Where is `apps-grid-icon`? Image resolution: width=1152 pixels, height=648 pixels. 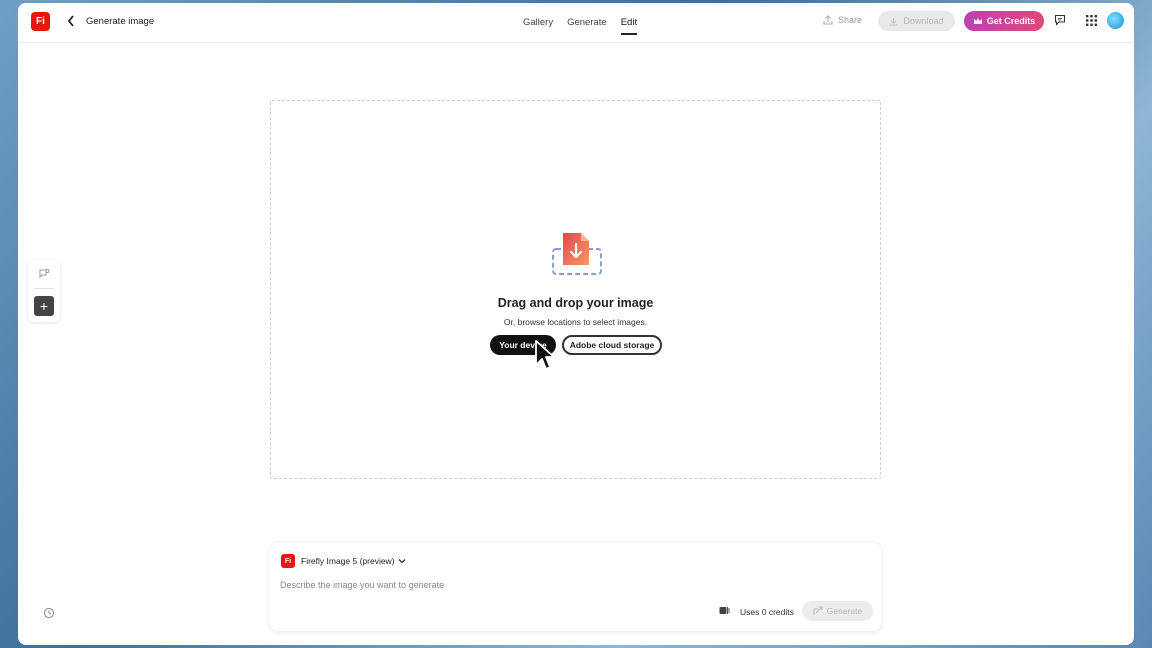
apps-grid-icon is located at coordinates (1091, 20).